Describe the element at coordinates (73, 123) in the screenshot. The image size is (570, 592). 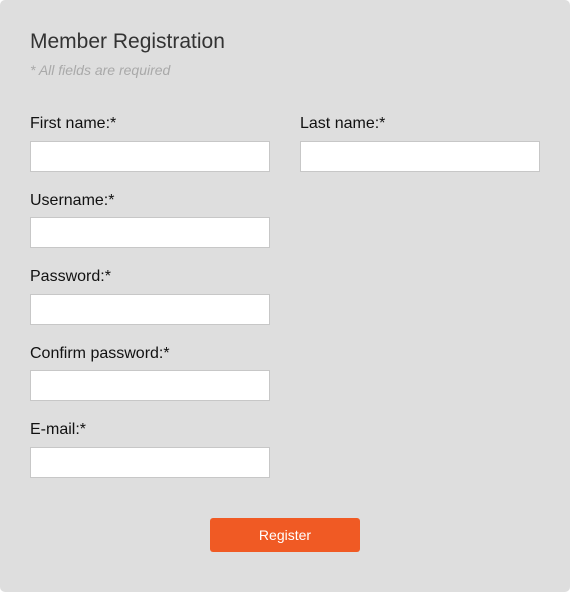
I see `first-name-label: First name:*` at that location.